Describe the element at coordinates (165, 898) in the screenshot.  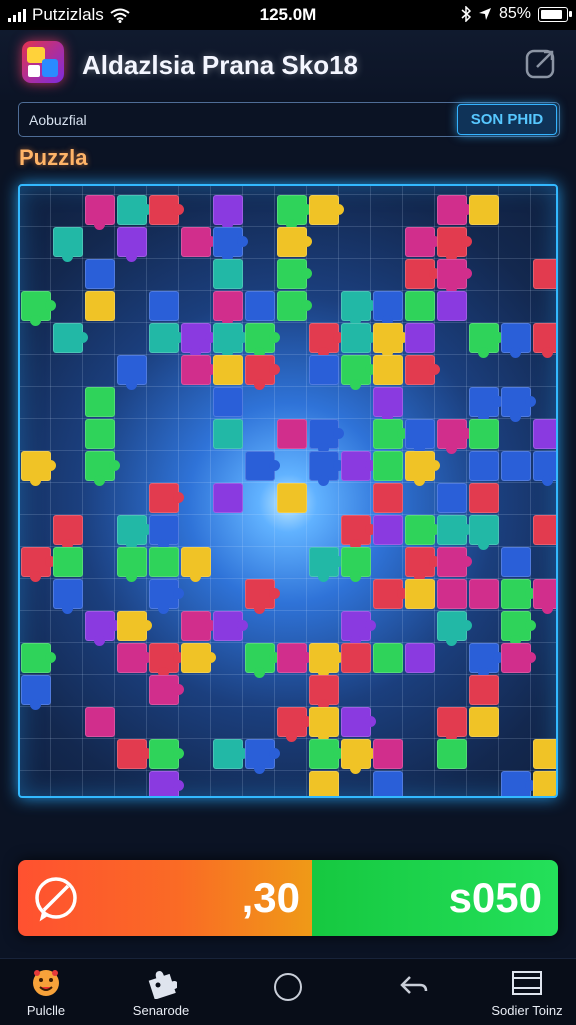
I see `score-left-button: ,30` at that location.